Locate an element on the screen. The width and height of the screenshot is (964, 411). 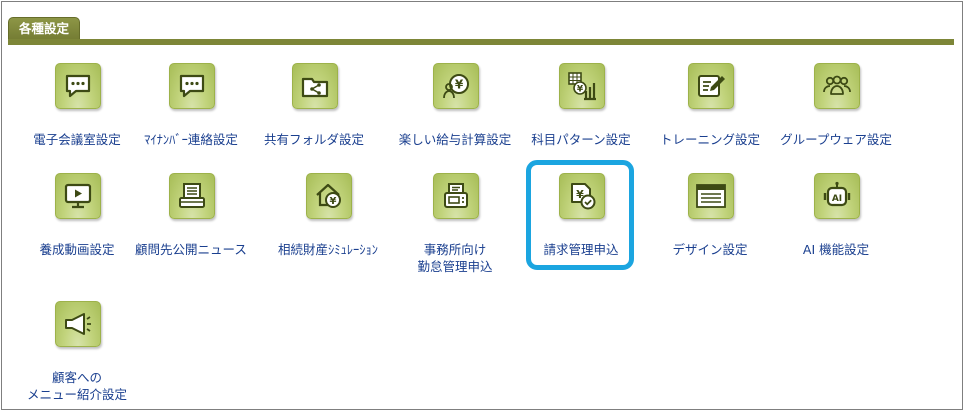
item-label: AI 機能設定 is located at coordinates (836, 249).